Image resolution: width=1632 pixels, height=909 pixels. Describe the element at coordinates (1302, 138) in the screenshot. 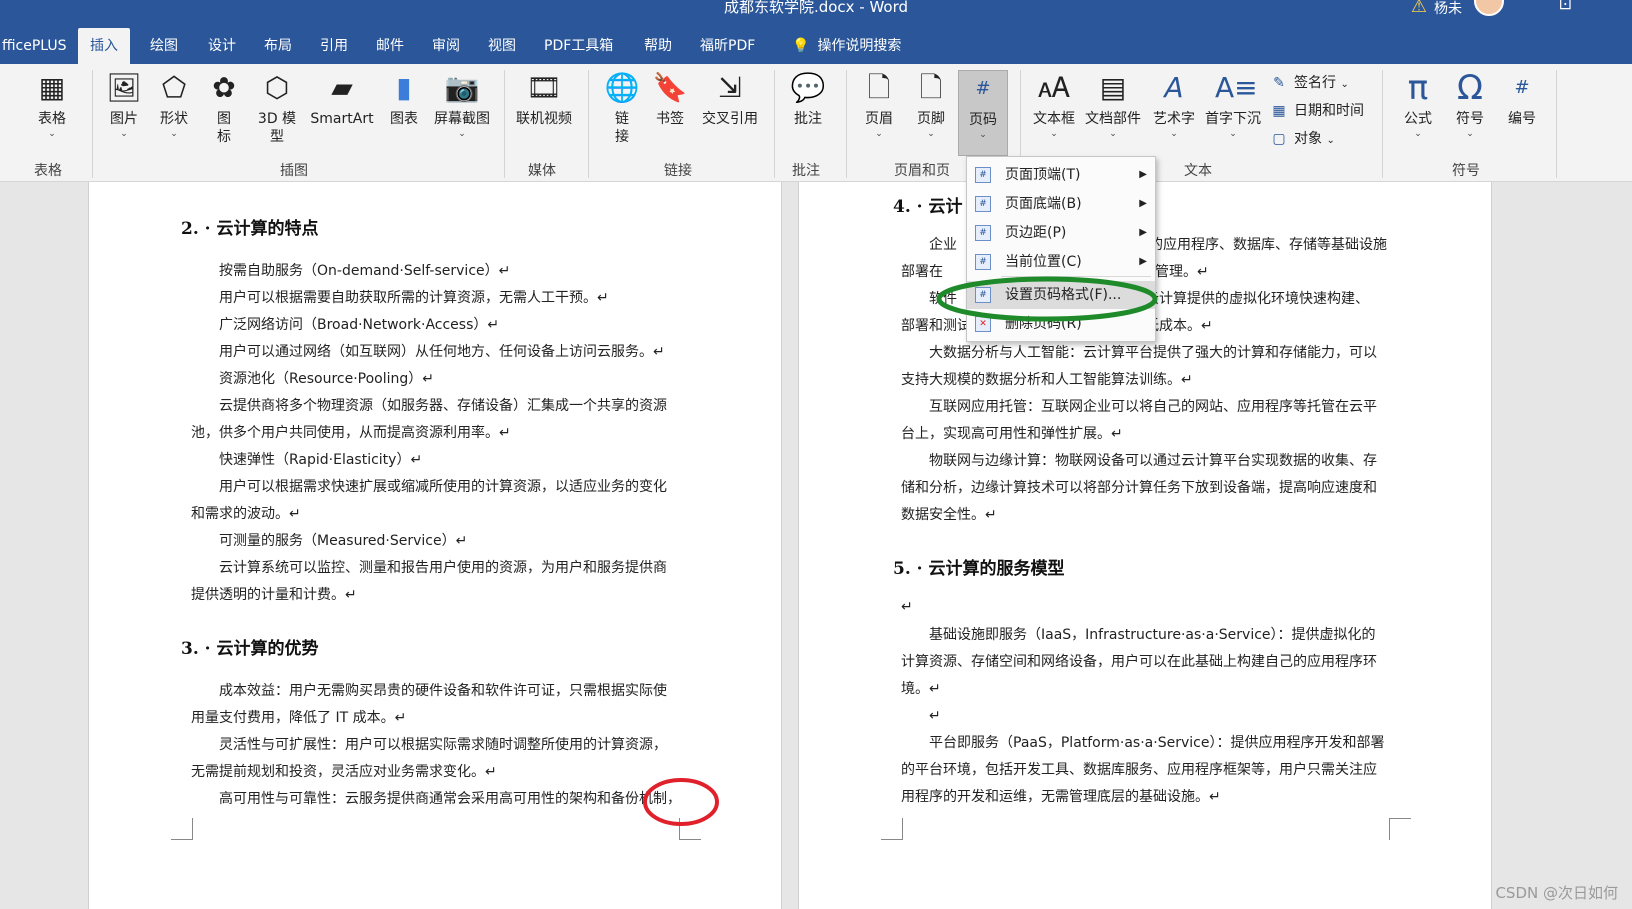

I see `object-button: ▢ 对象 ⌄` at that location.